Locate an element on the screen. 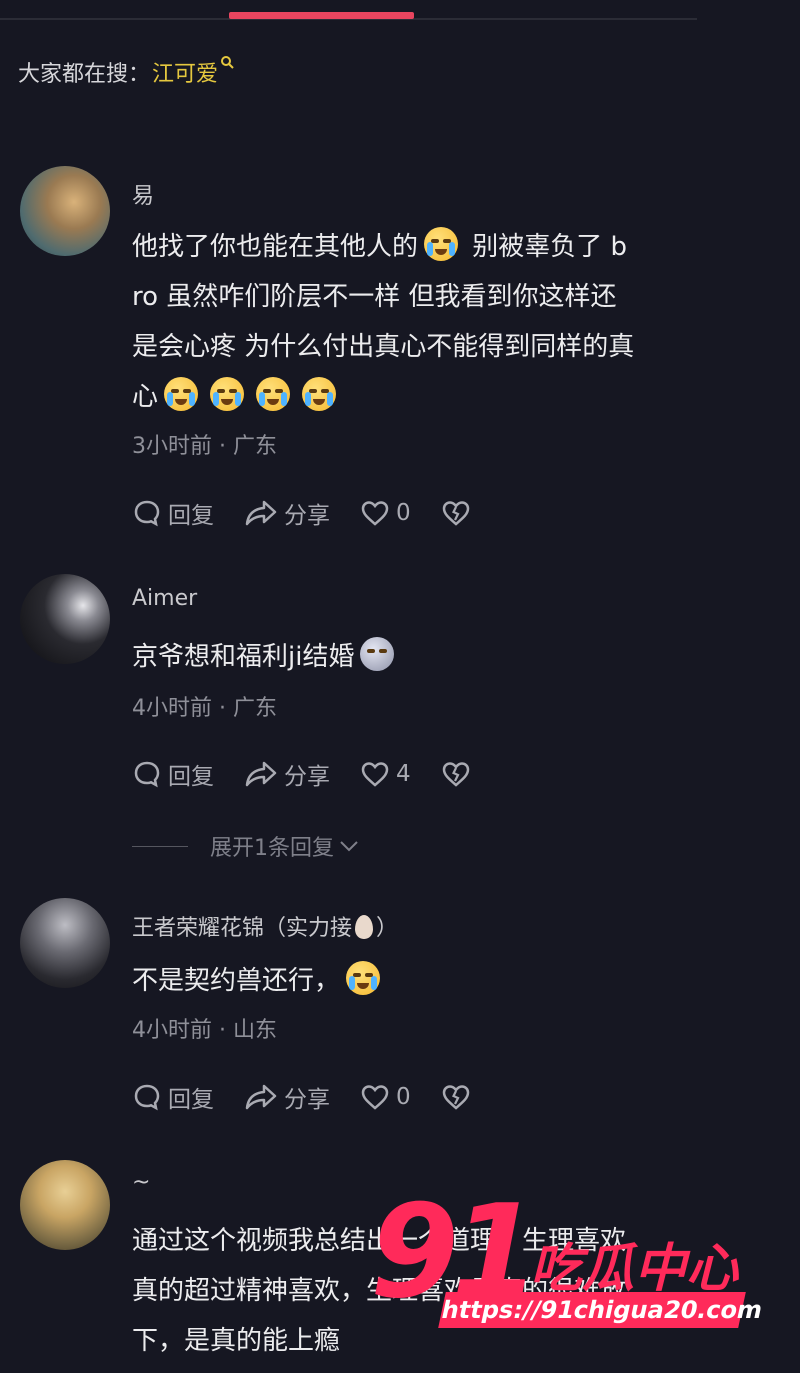  watermark-url: https://91chigua20.com is located at coordinates (601, 1310).